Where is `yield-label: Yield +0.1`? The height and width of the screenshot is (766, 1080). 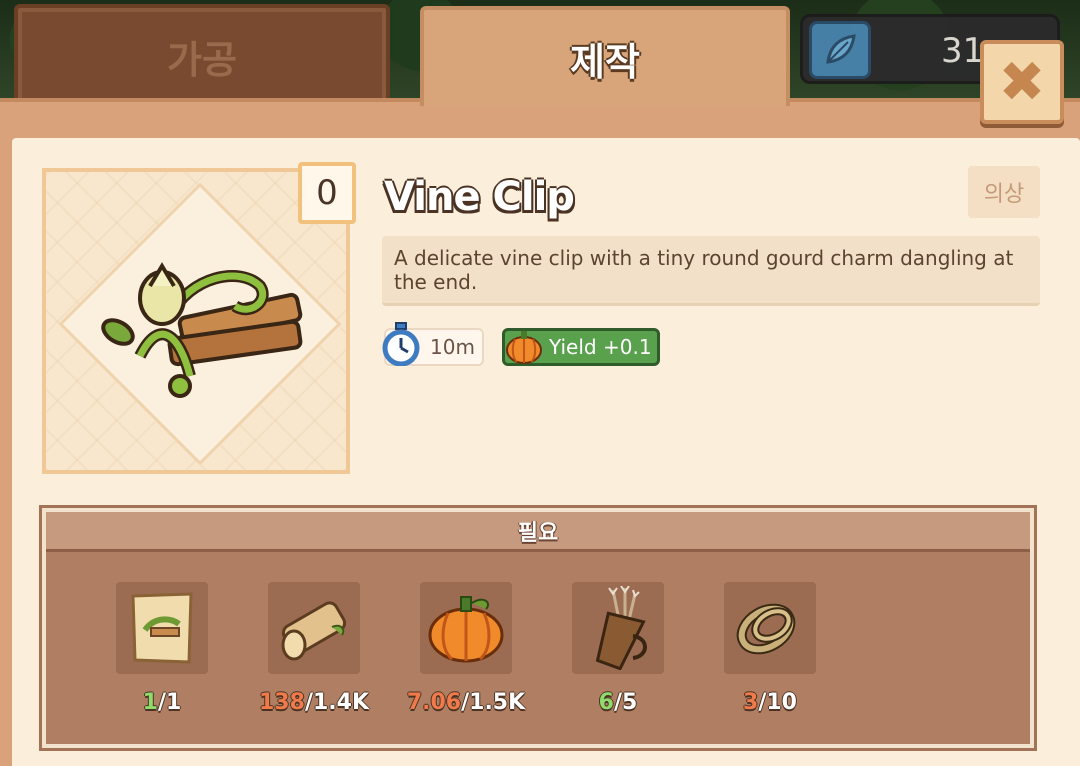 yield-label: Yield +0.1 is located at coordinates (600, 347).